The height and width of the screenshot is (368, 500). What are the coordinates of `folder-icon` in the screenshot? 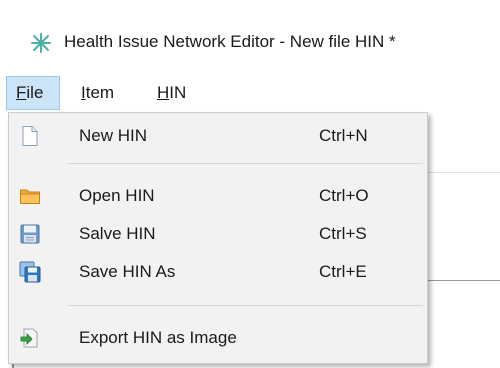 It's located at (30, 196).